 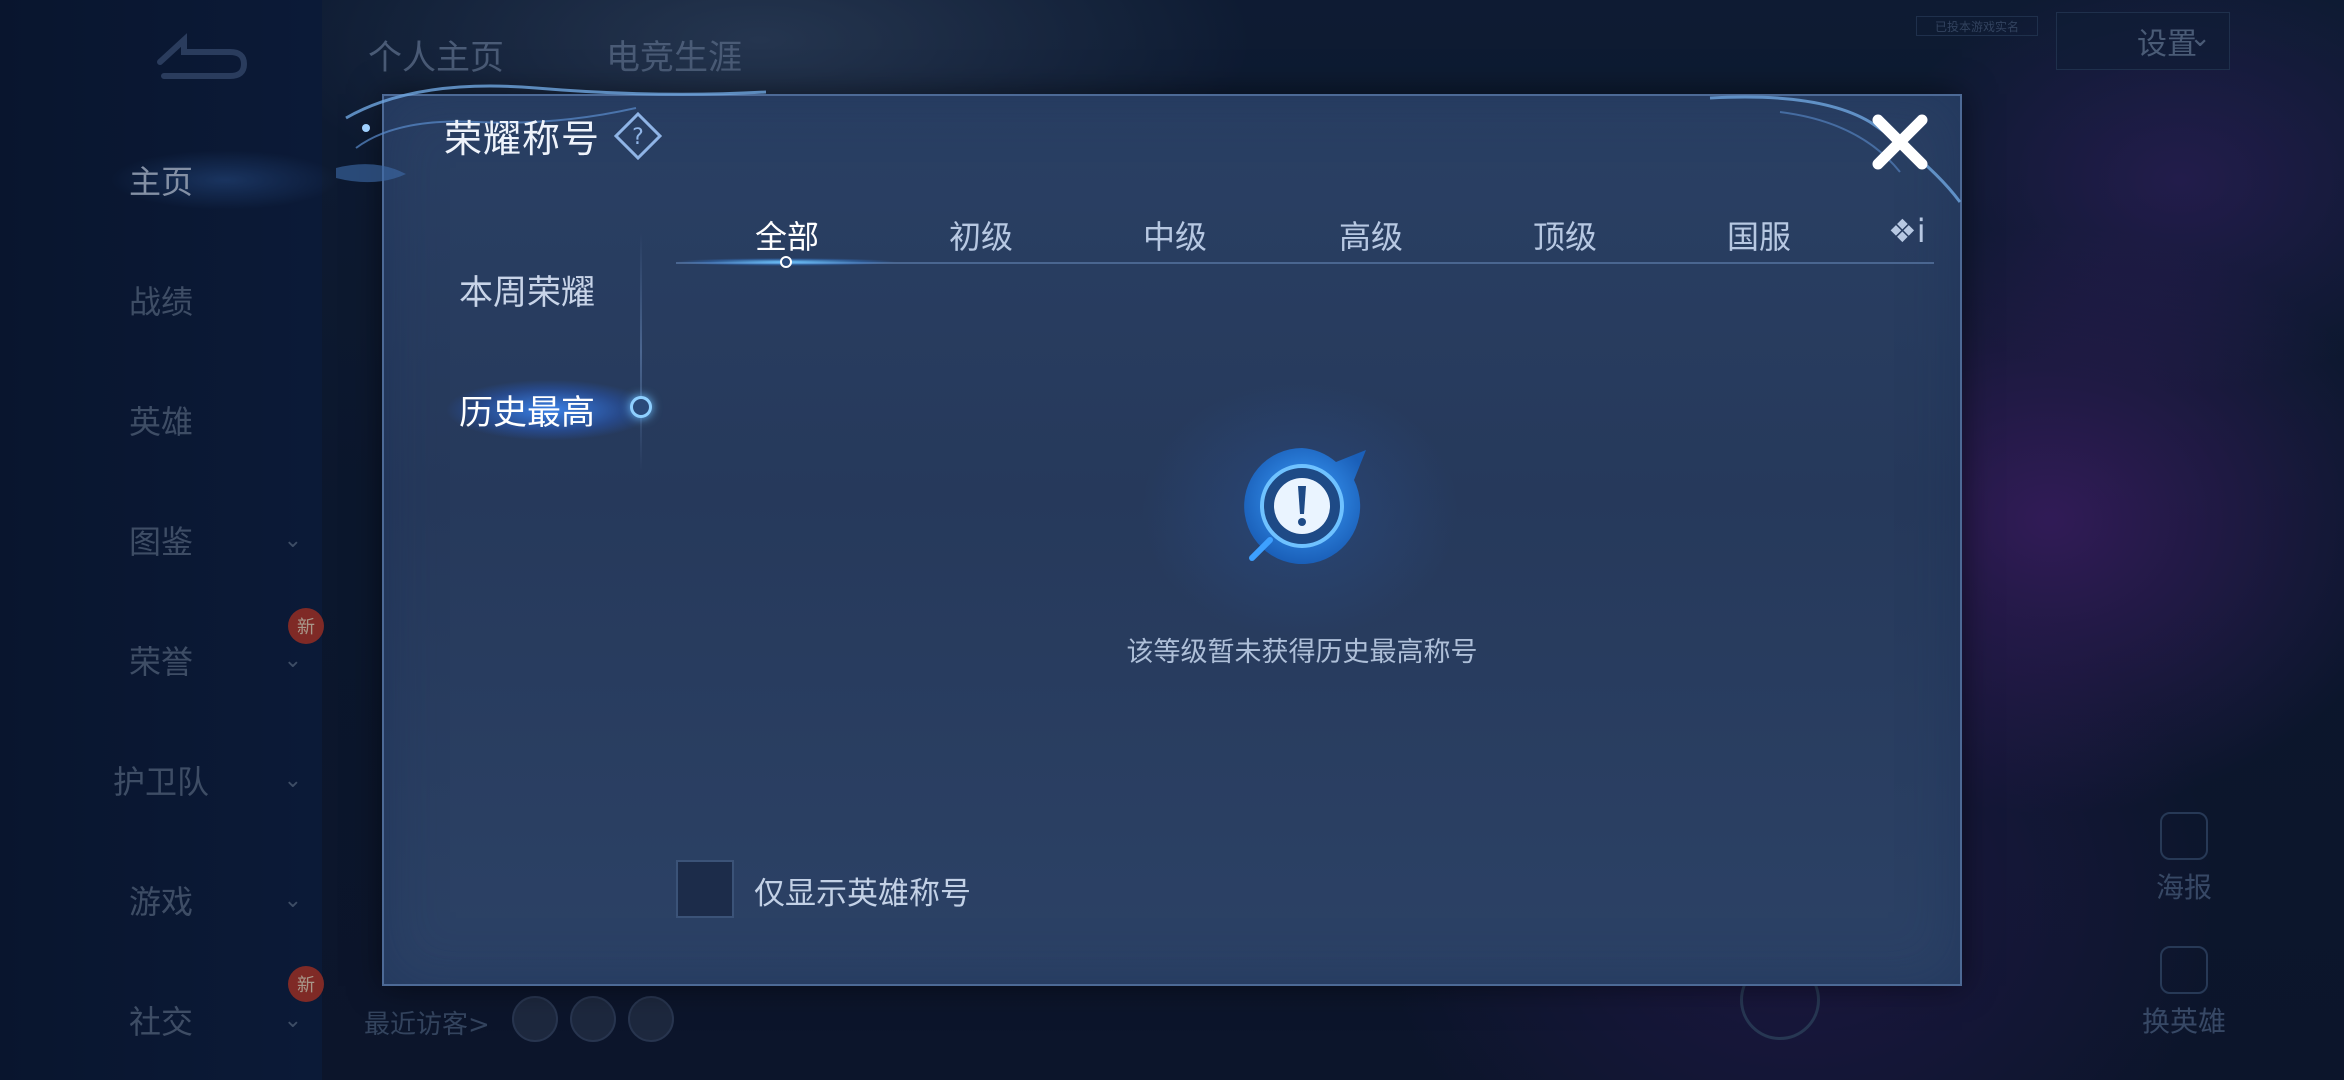 I want to click on tab-top: 顶级, so click(x=1565, y=235).